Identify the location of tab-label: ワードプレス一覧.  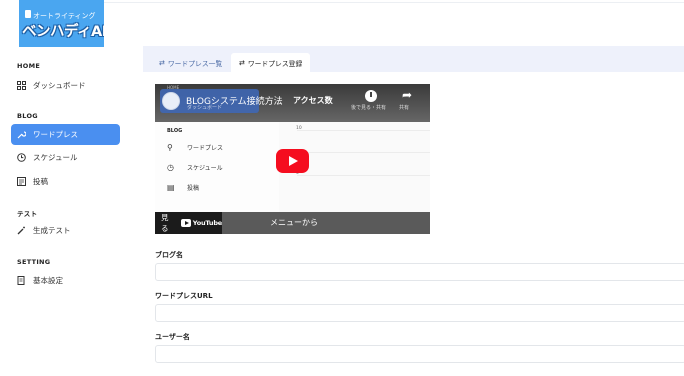
(195, 63).